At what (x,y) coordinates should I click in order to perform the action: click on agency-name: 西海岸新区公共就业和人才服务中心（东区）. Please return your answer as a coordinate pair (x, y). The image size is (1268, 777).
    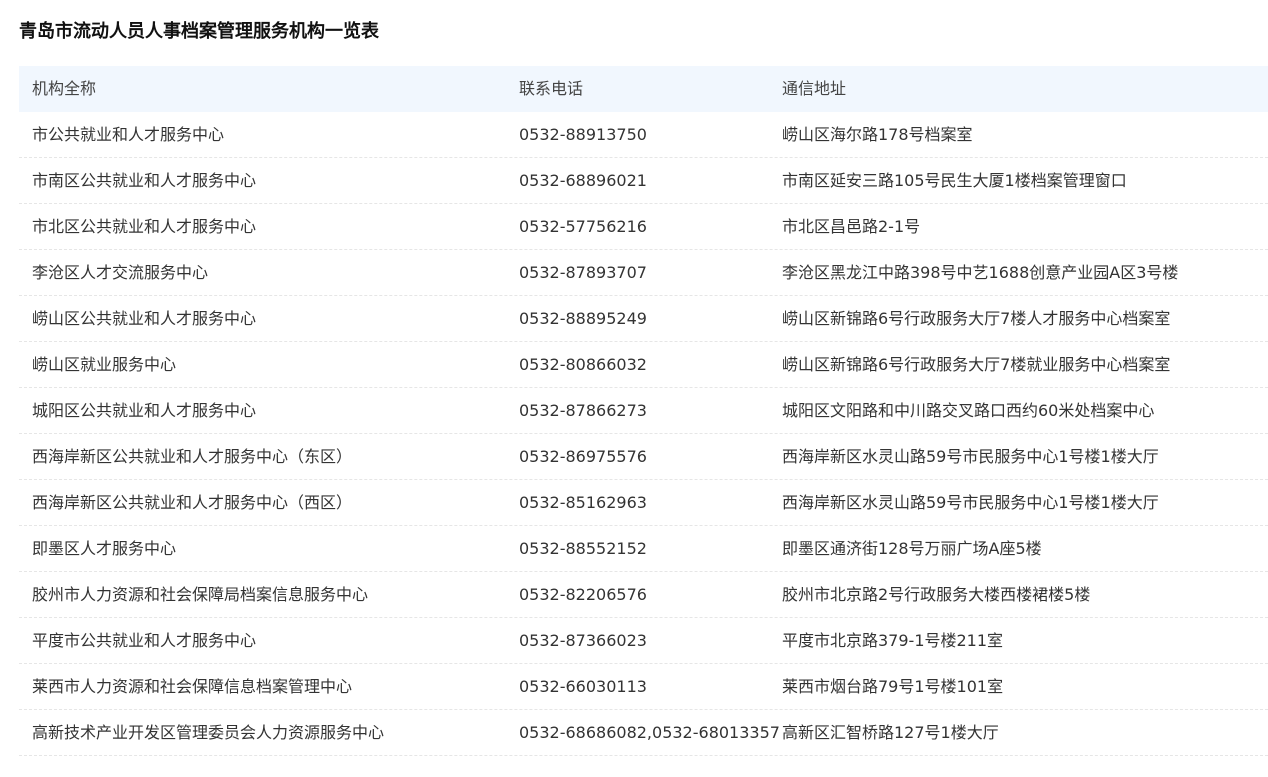
    Looking at the image, I should click on (192, 456).